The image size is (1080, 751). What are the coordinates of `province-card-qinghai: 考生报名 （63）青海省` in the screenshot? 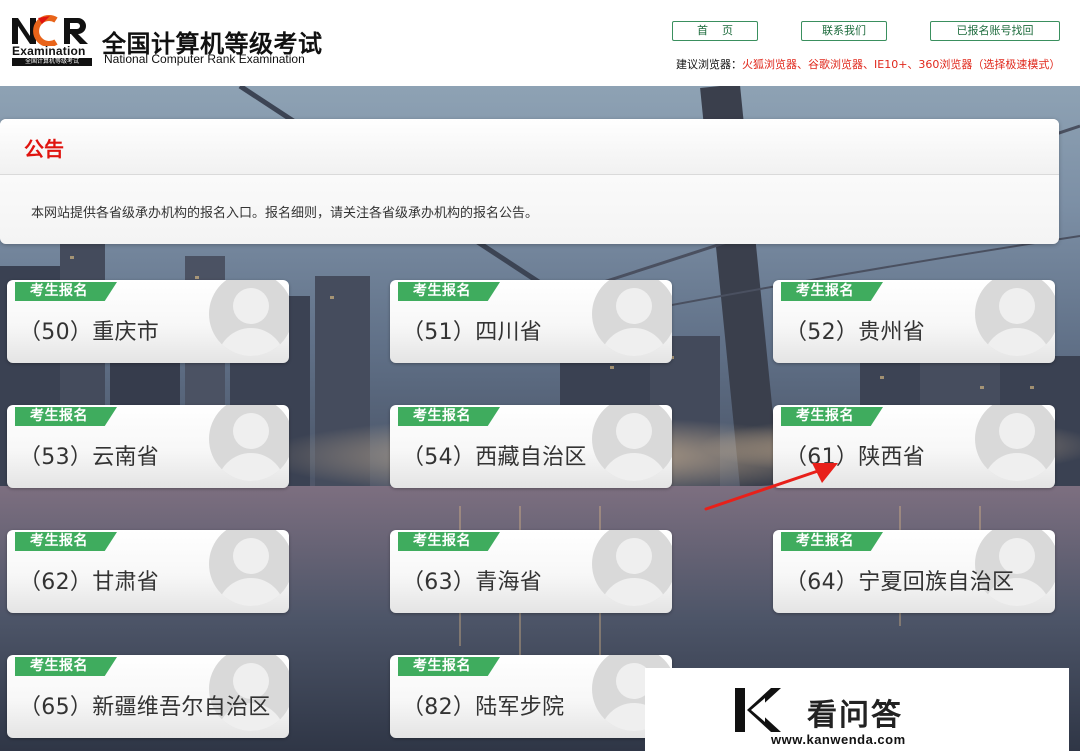 It's located at (531, 571).